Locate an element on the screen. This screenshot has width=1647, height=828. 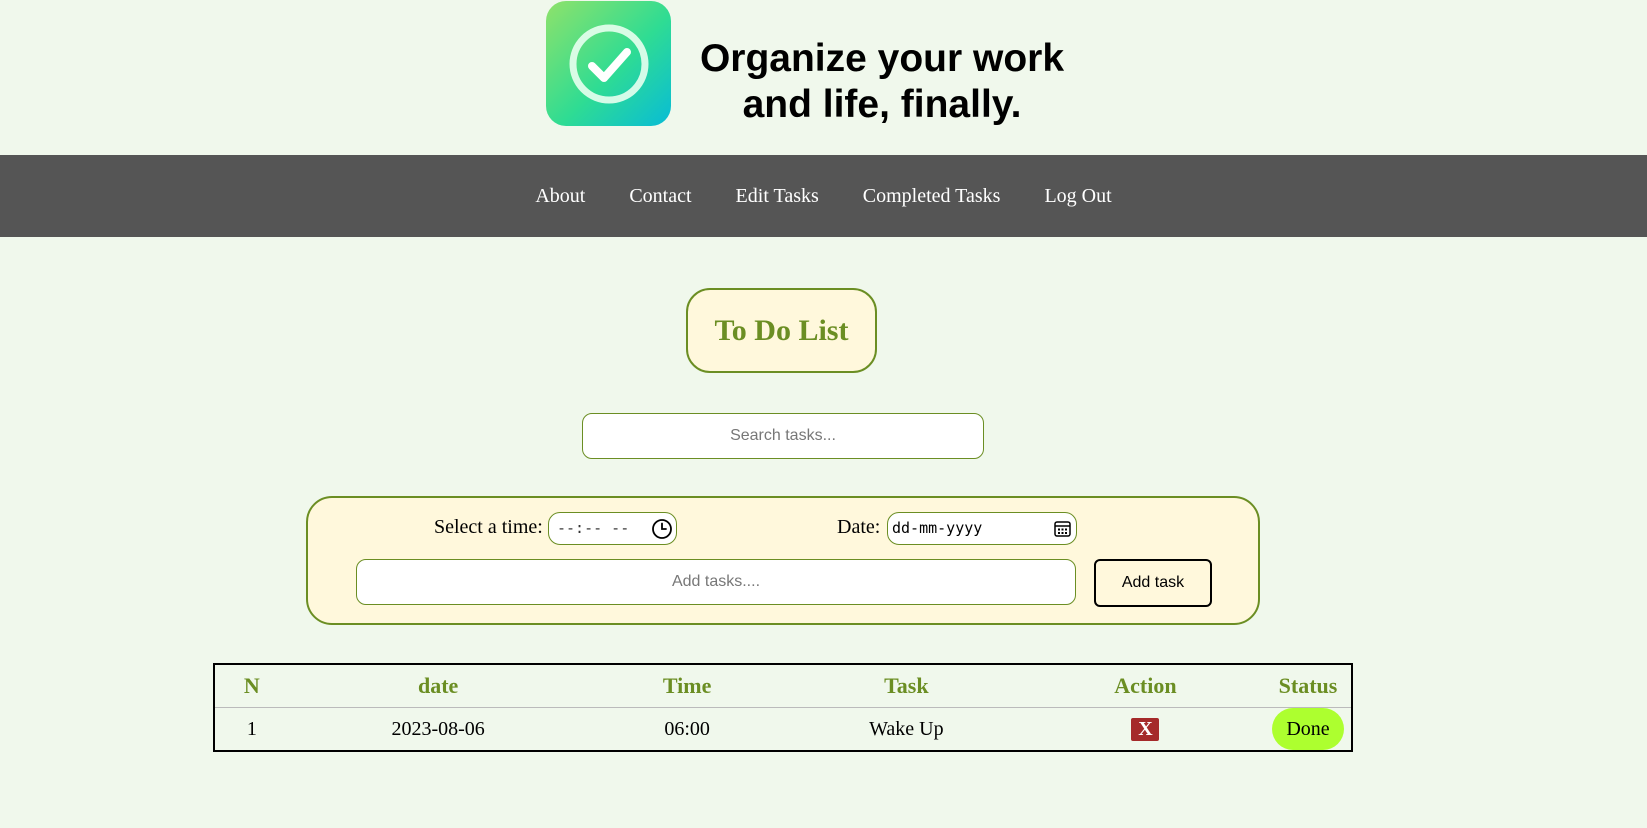
header-status: Status is located at coordinates (1308, 686).